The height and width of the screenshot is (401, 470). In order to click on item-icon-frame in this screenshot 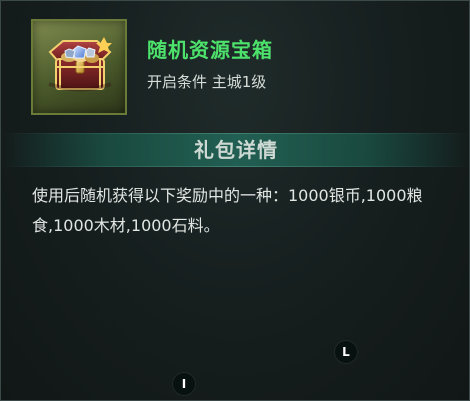, I will do `click(79, 67)`.